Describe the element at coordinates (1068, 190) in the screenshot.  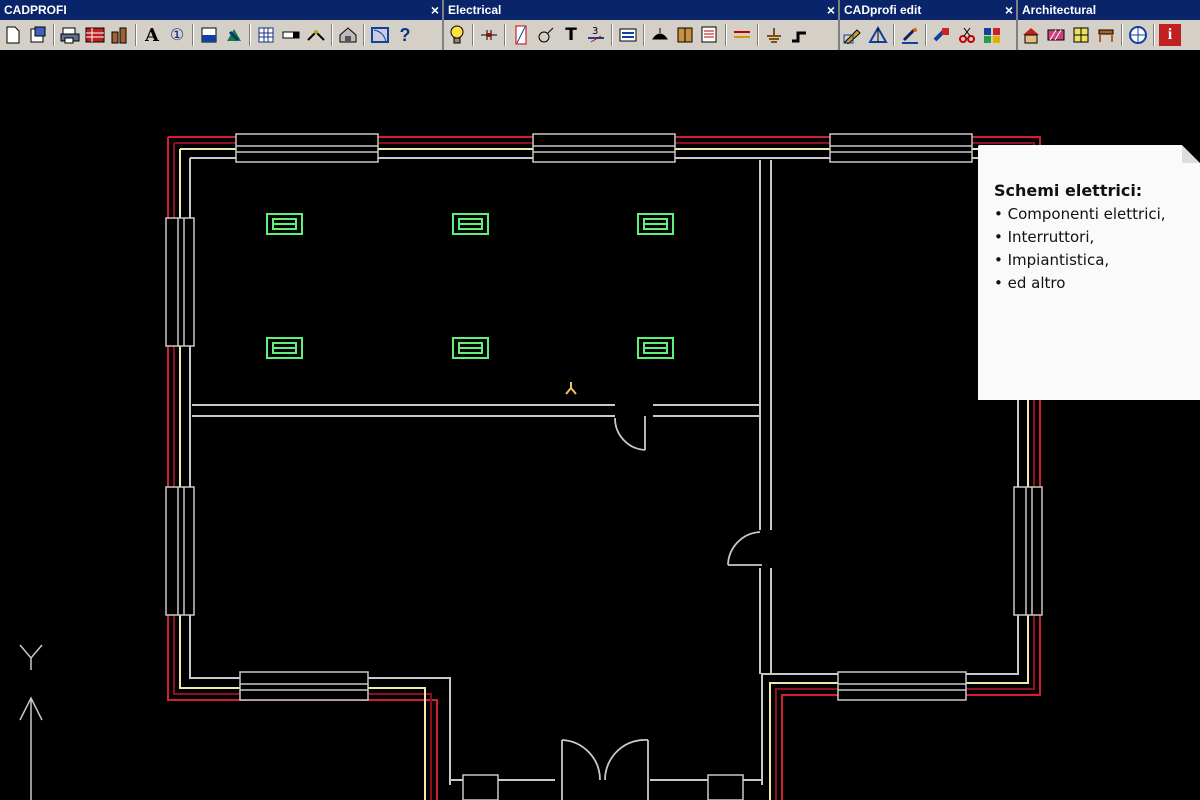
I see `note-title: Schemi elettrici:` at that location.